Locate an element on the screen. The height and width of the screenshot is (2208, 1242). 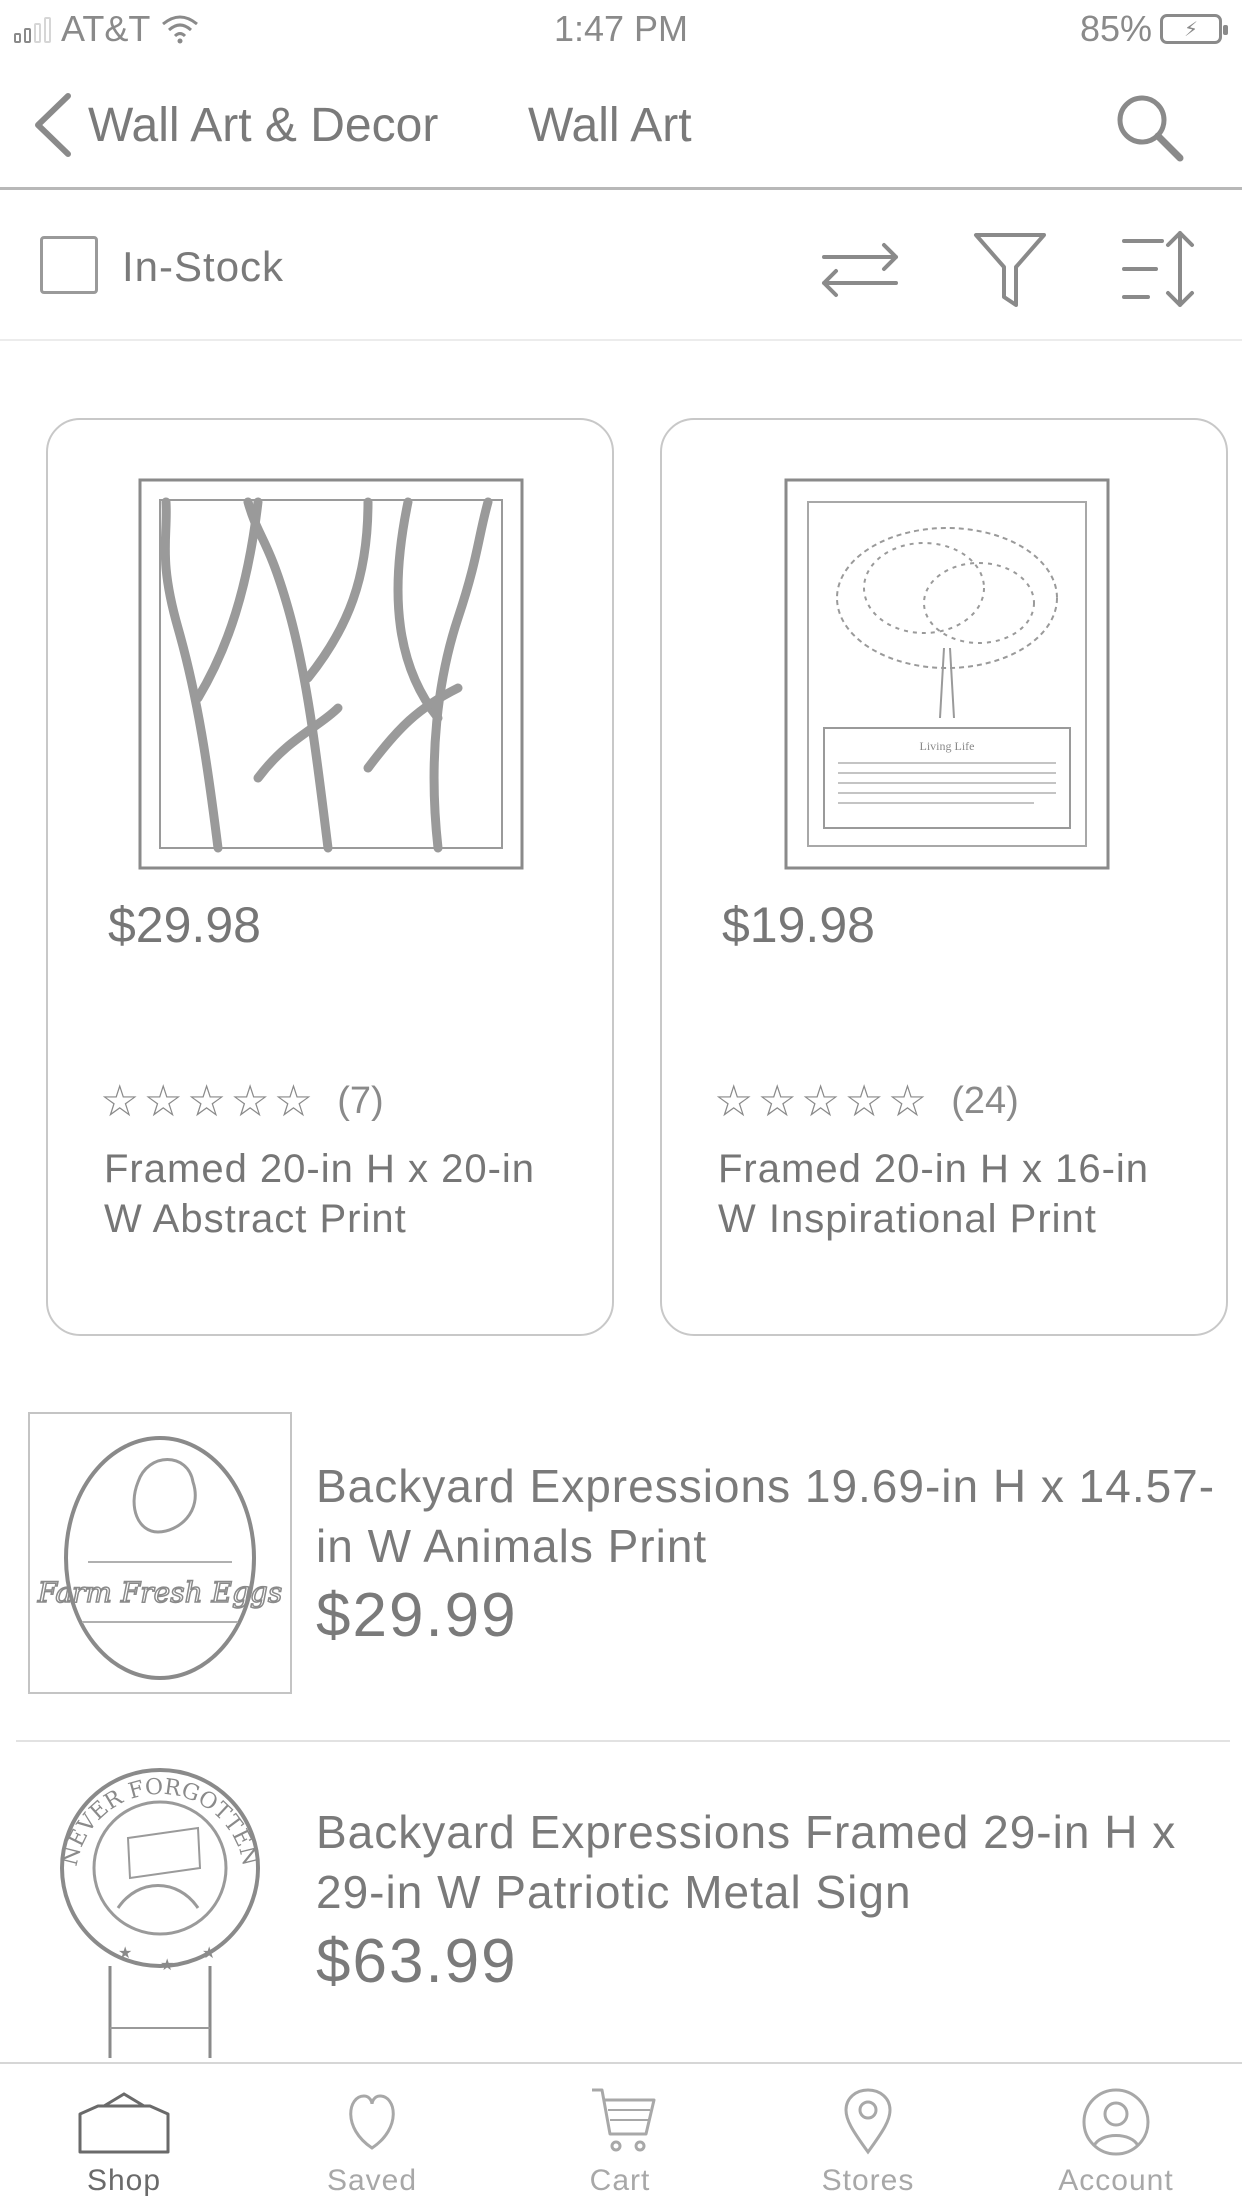
breadcrumb-parent: Wall Art & Decor is located at coordinates (263, 125).